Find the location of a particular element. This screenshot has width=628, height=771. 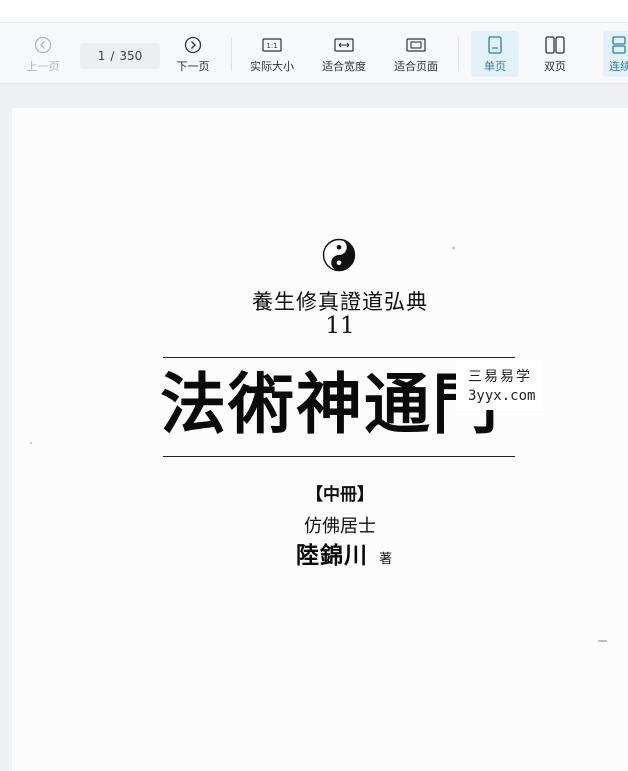

taiji-icon is located at coordinates (339, 255).